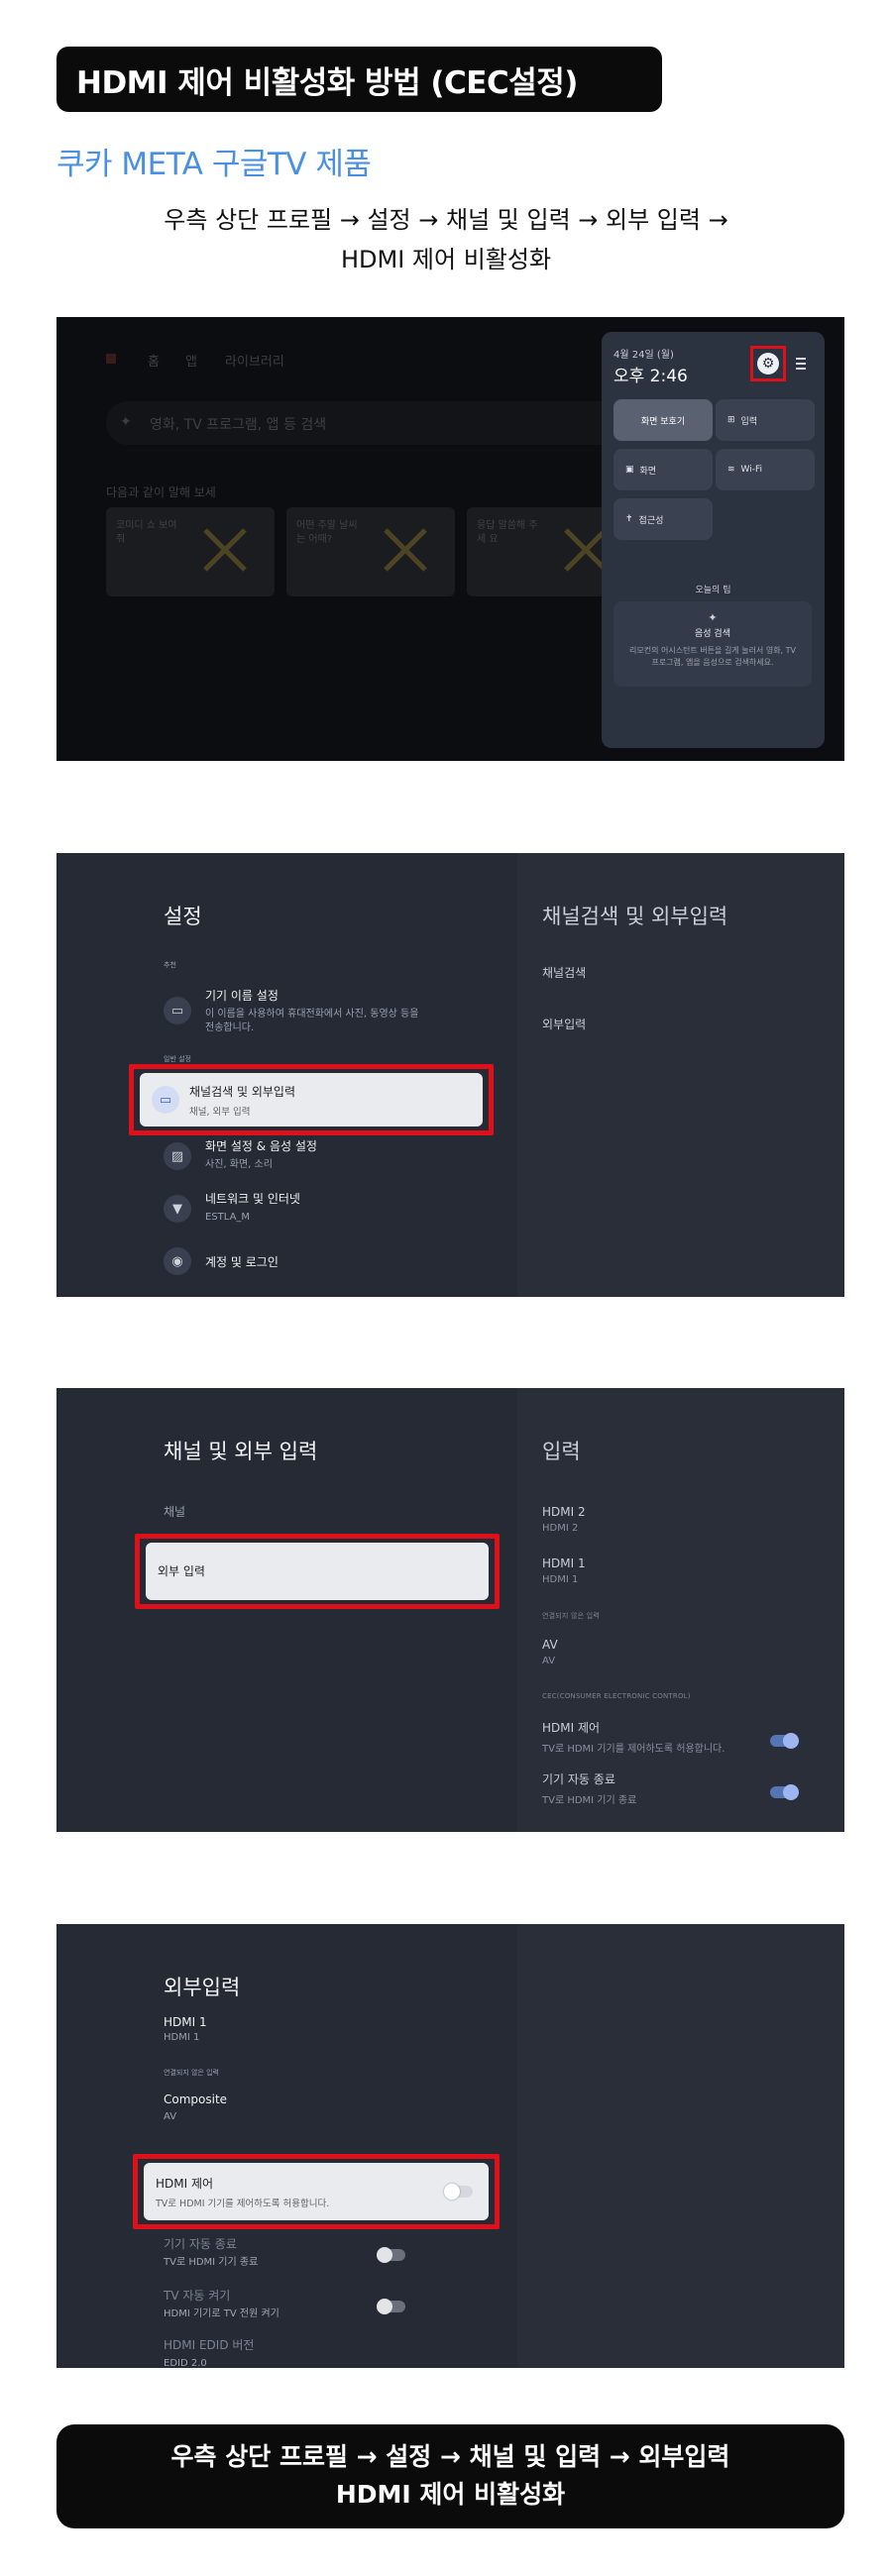  What do you see at coordinates (663, 420) in the screenshot?
I see `tile-screensaver: 화면 보호기` at bounding box center [663, 420].